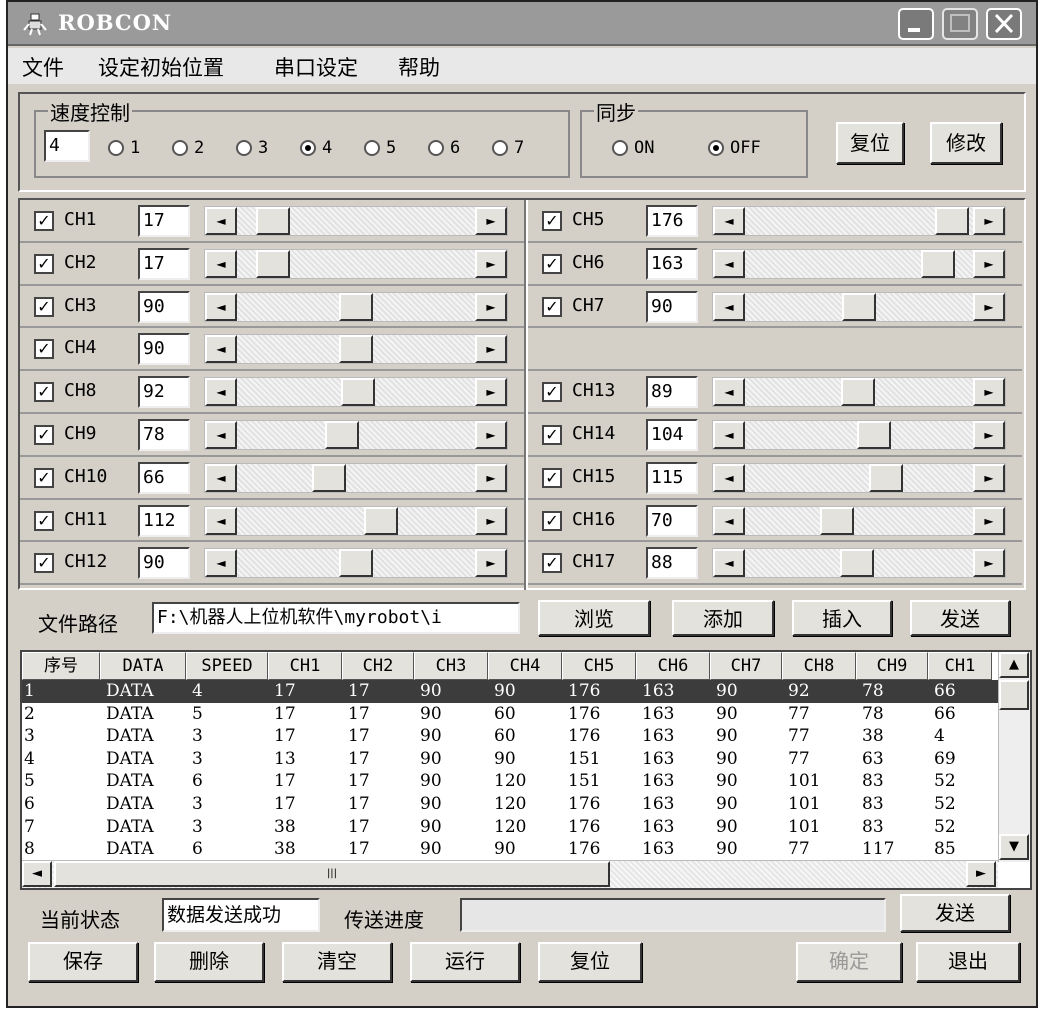 The image size is (1049, 1034). I want to click on channel-value-input: 17, so click(164, 221).